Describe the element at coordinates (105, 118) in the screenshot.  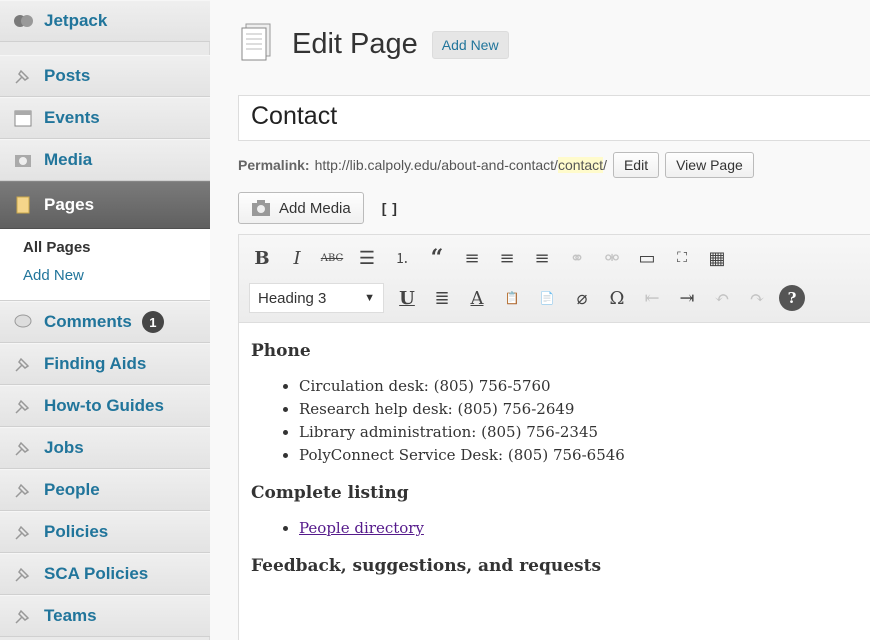
I see `menu-item-events: Events` at that location.